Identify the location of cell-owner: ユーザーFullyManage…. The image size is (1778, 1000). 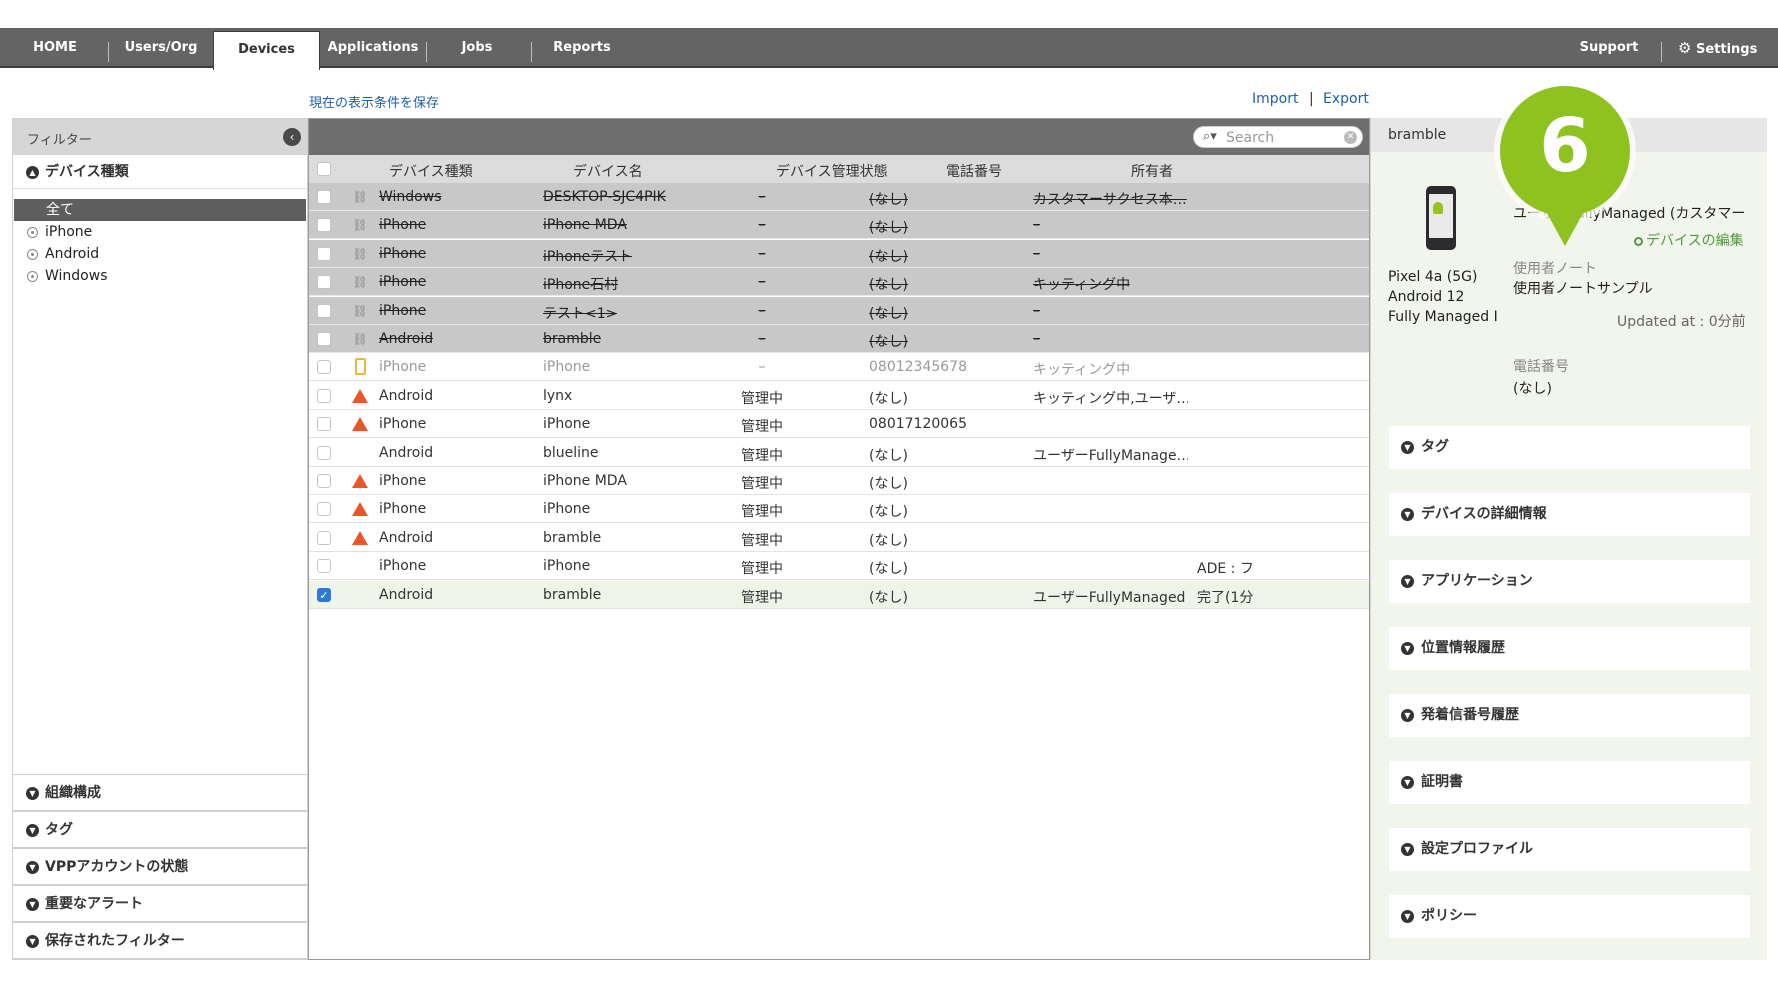
(1110, 455).